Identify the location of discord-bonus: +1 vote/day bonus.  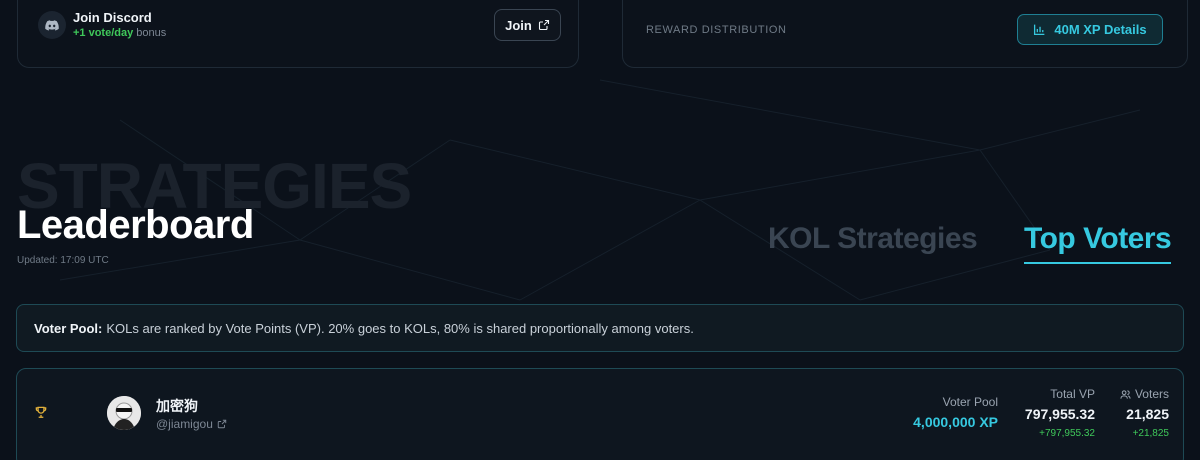
(119, 33).